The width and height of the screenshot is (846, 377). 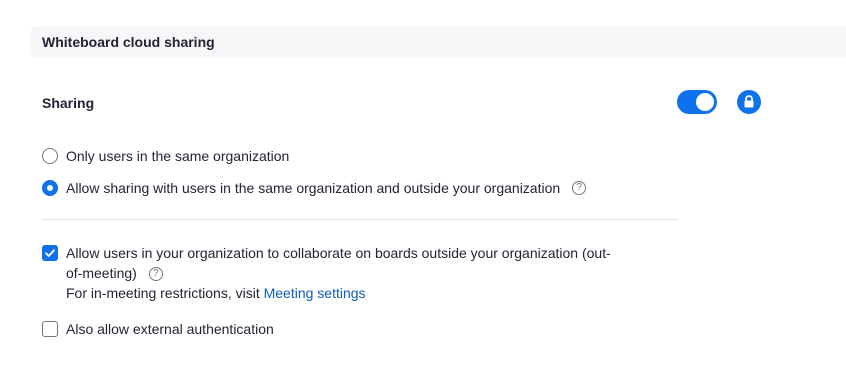 I want to click on radio-button-same-org, so click(x=50, y=156).